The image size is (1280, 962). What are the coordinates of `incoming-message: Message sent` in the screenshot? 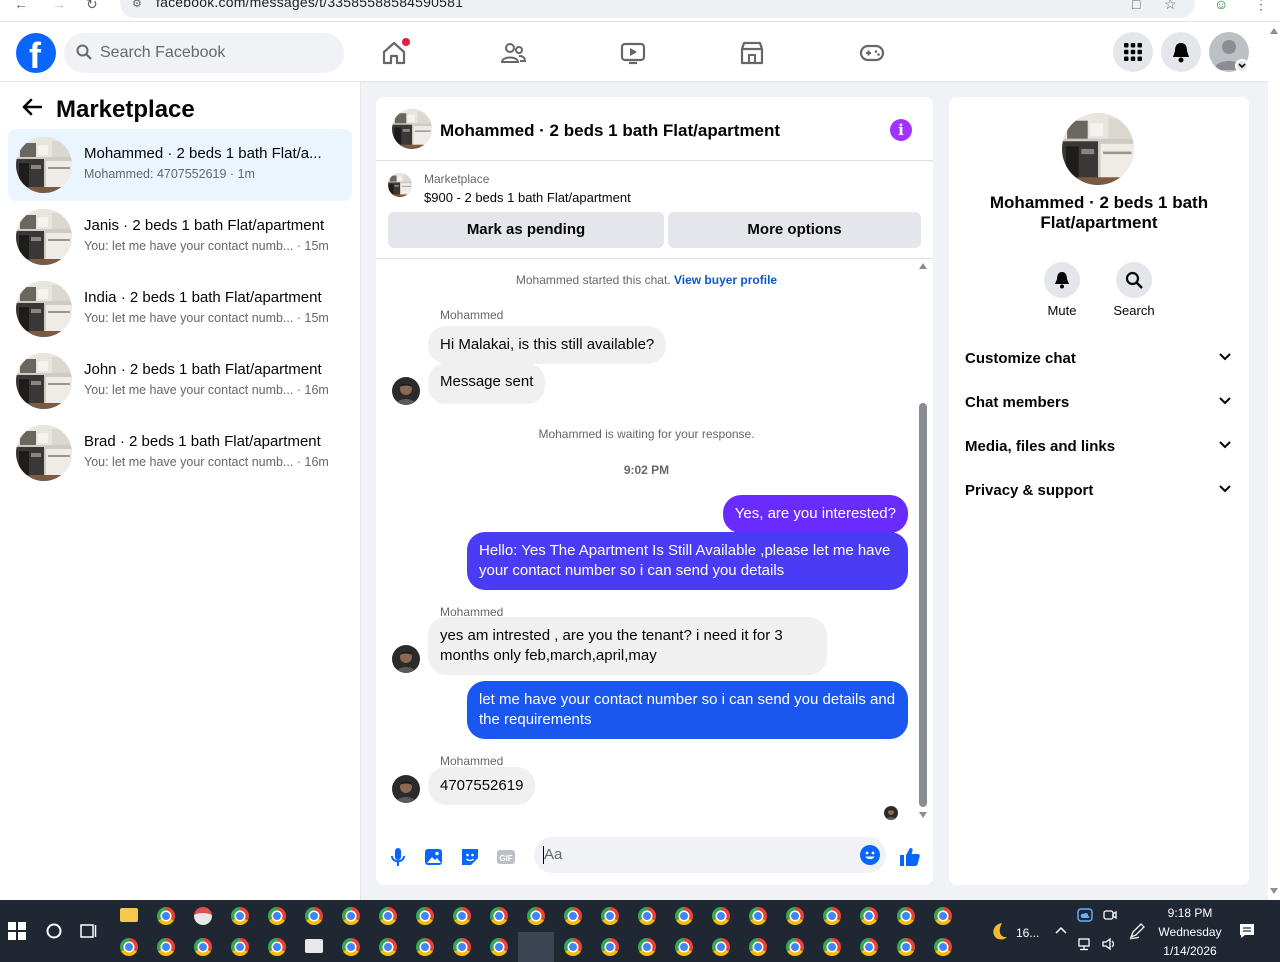 It's located at (487, 383).